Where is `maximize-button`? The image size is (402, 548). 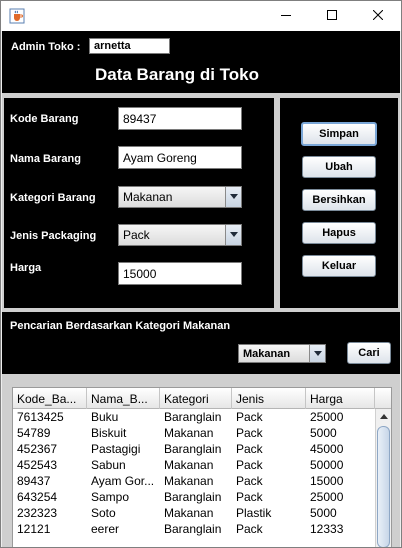
maximize-button is located at coordinates (332, 16).